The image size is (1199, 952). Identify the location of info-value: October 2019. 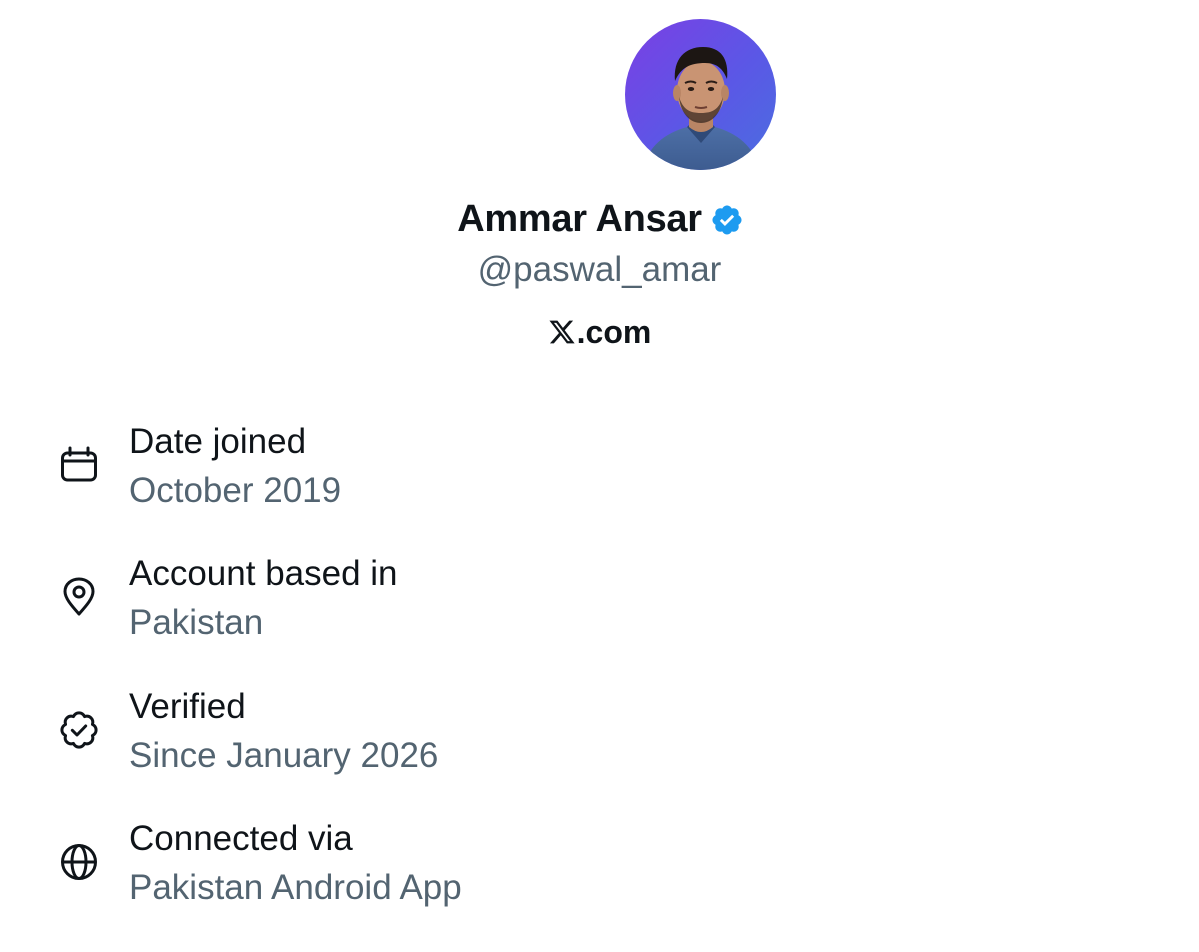
(235, 490).